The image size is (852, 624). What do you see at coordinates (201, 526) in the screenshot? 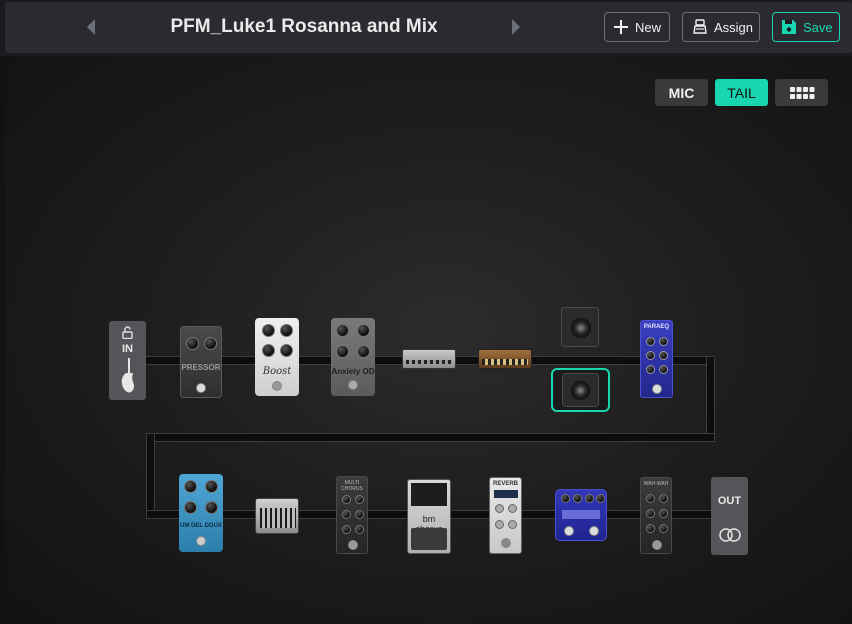
I see `delay-label: UM DEL DOUX` at bounding box center [201, 526].